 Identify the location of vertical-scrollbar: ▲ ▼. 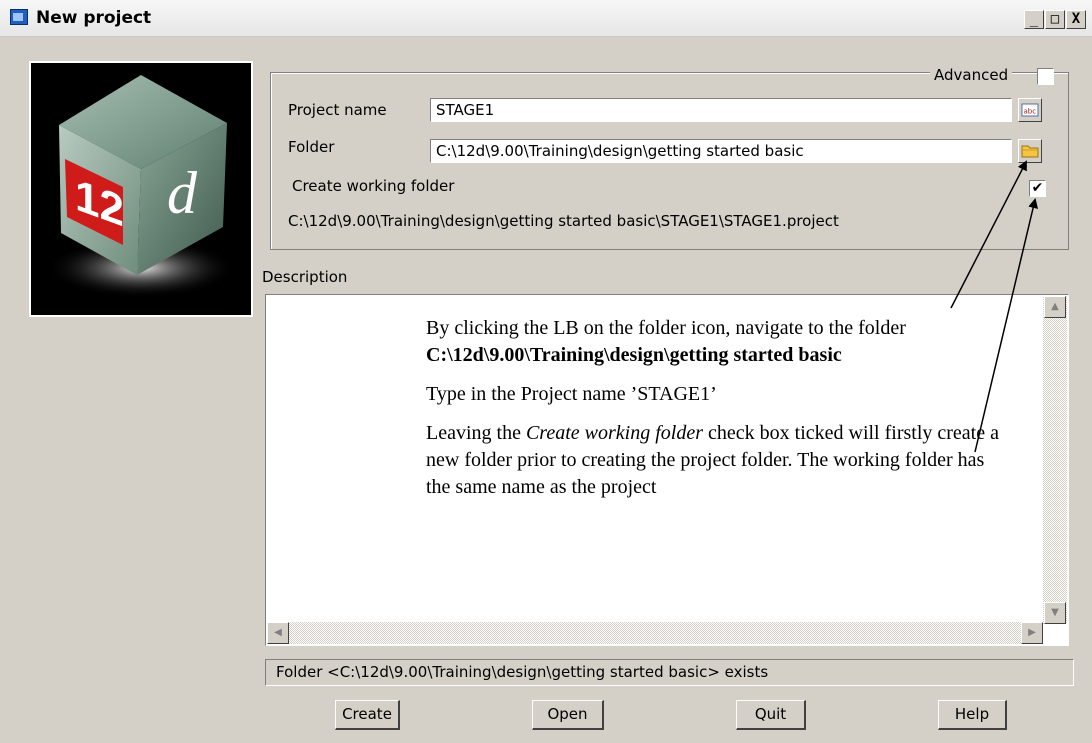
(1055, 460).